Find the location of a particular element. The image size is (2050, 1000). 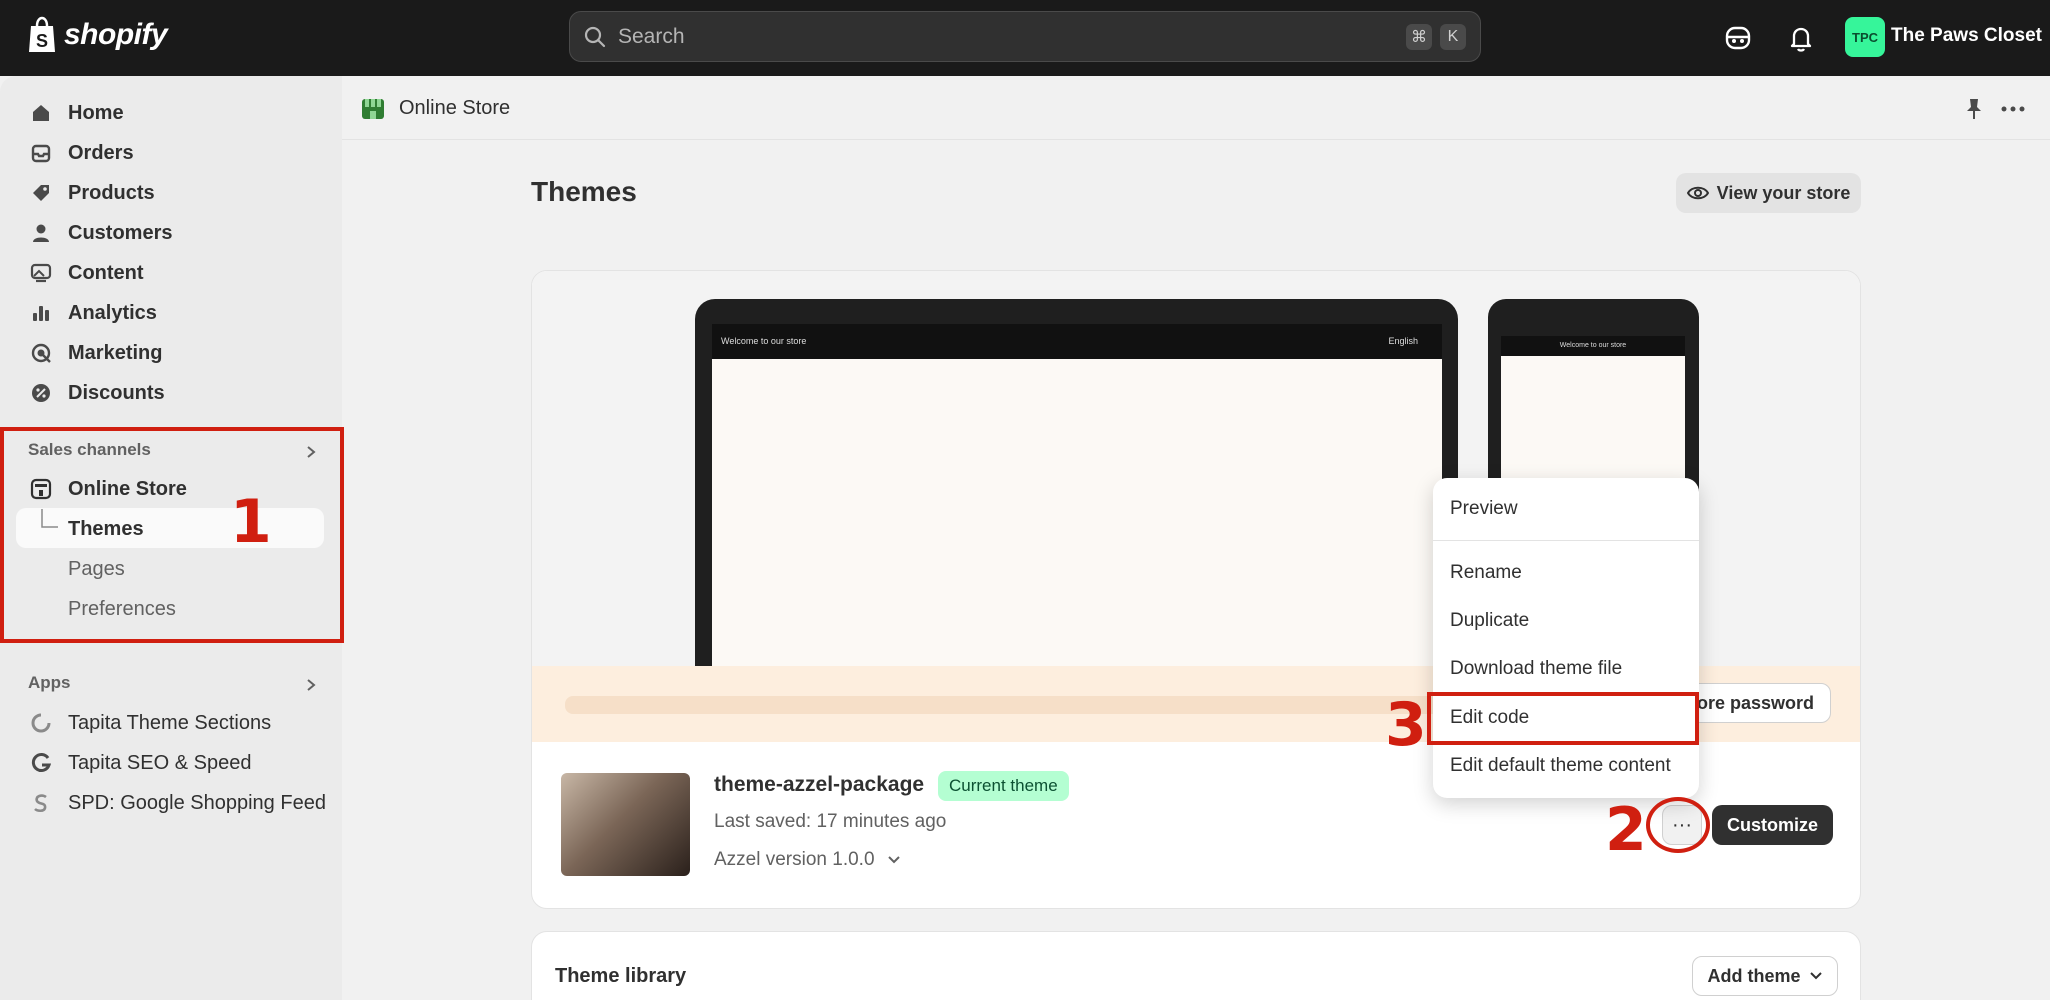

desktop-preview: Welcome to our store English is located at coordinates (1076, 482).